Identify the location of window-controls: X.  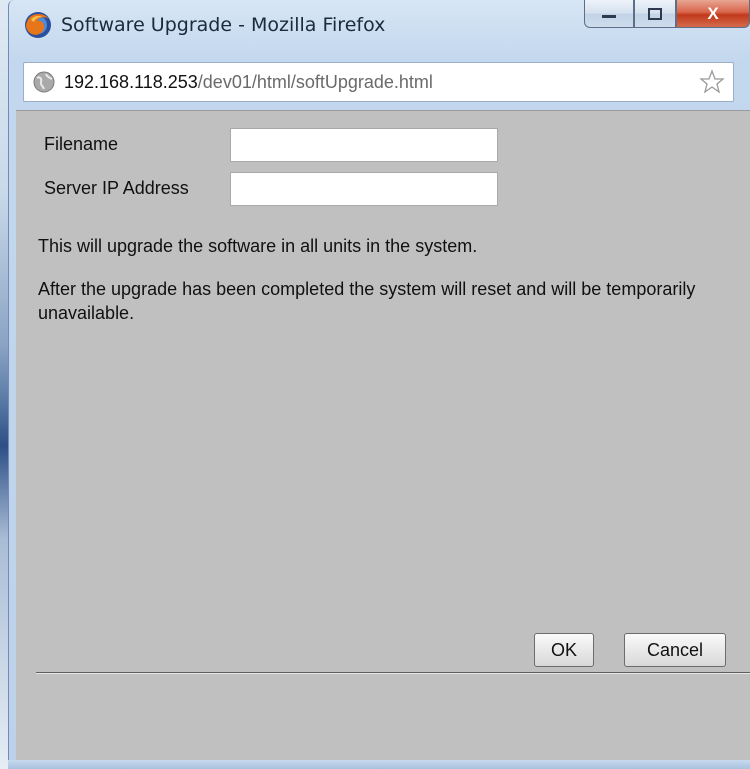
(667, 19).